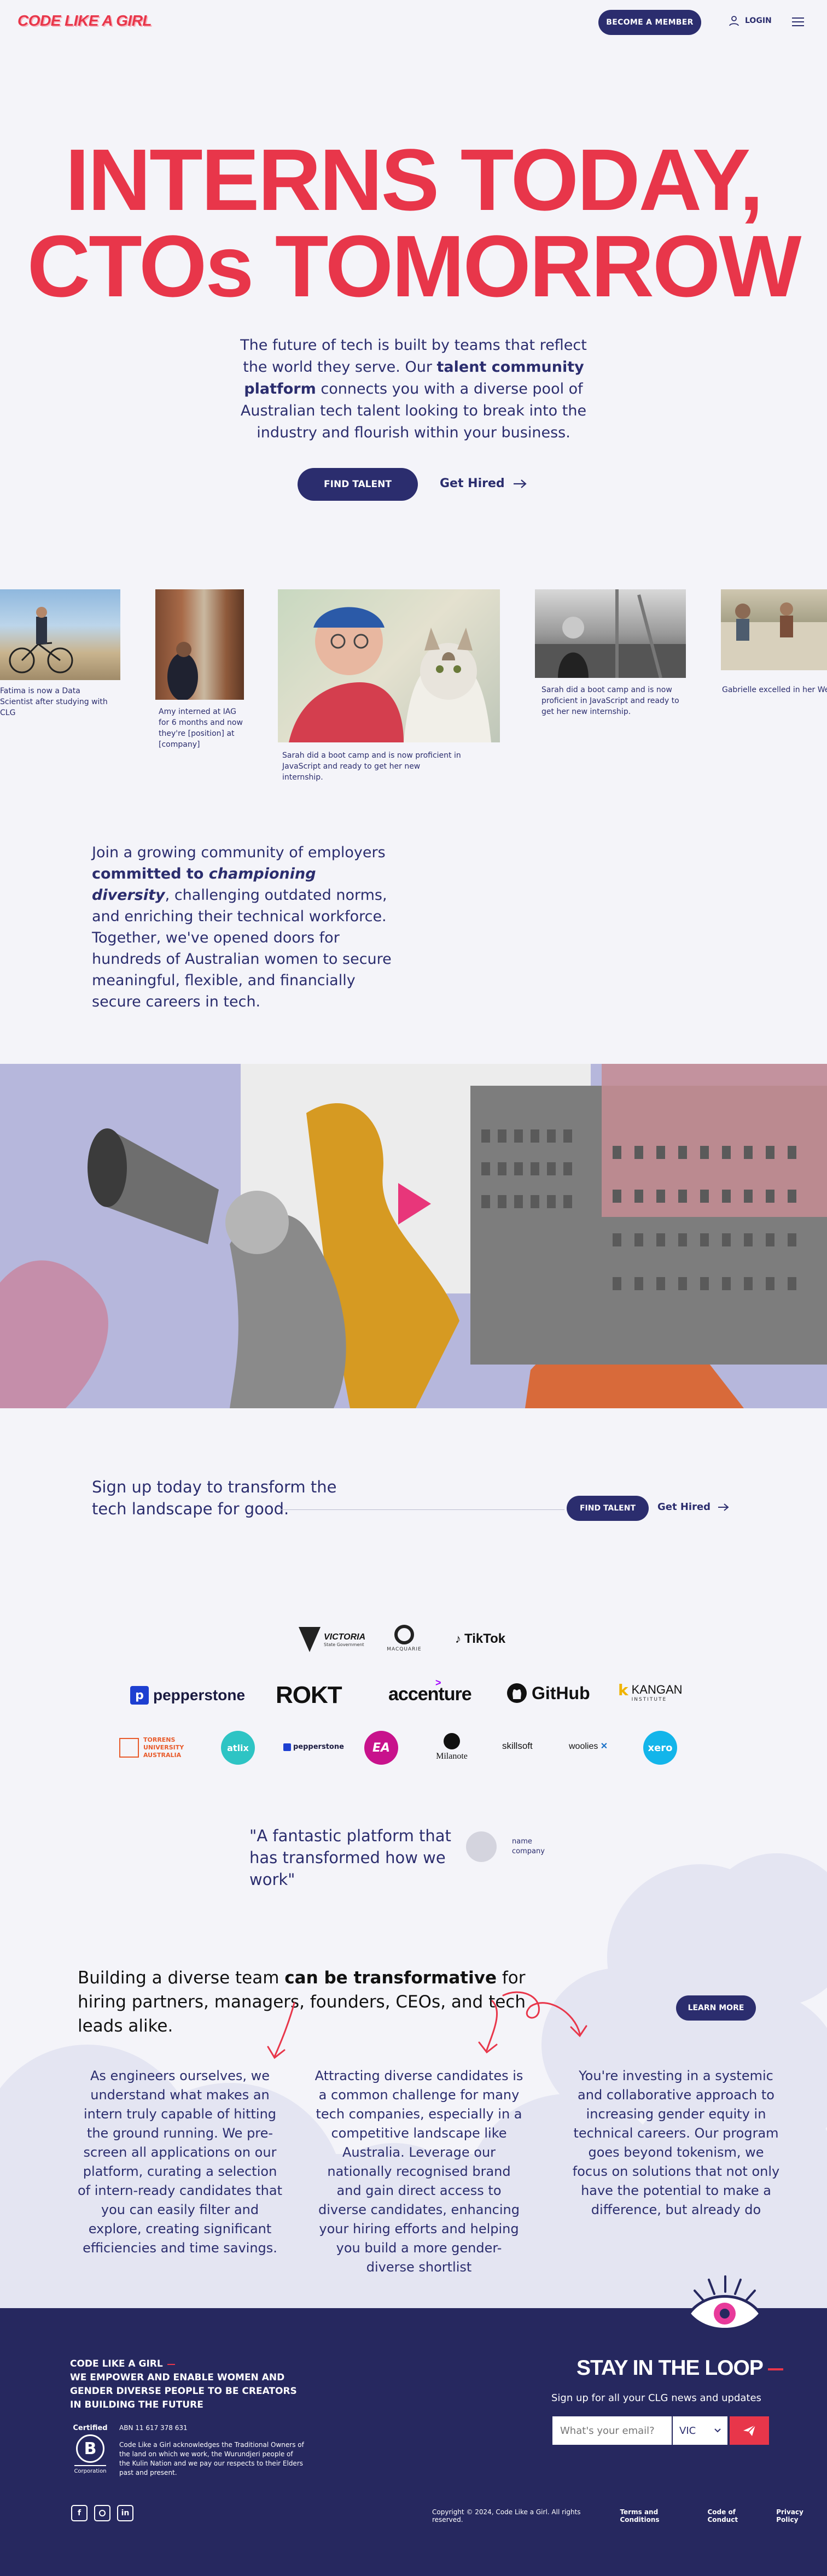 This screenshot has height=2576, width=827. I want to click on footer-brand-name: CODE LIKE A GIRL, so click(116, 2364).